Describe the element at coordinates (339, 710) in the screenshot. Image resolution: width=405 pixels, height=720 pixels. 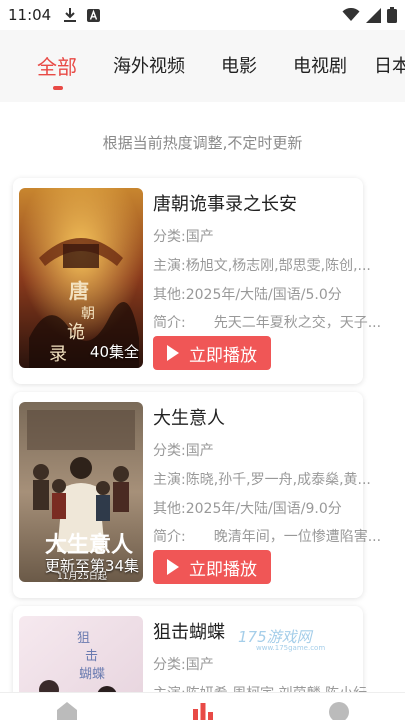
I see `profile-icon` at that location.